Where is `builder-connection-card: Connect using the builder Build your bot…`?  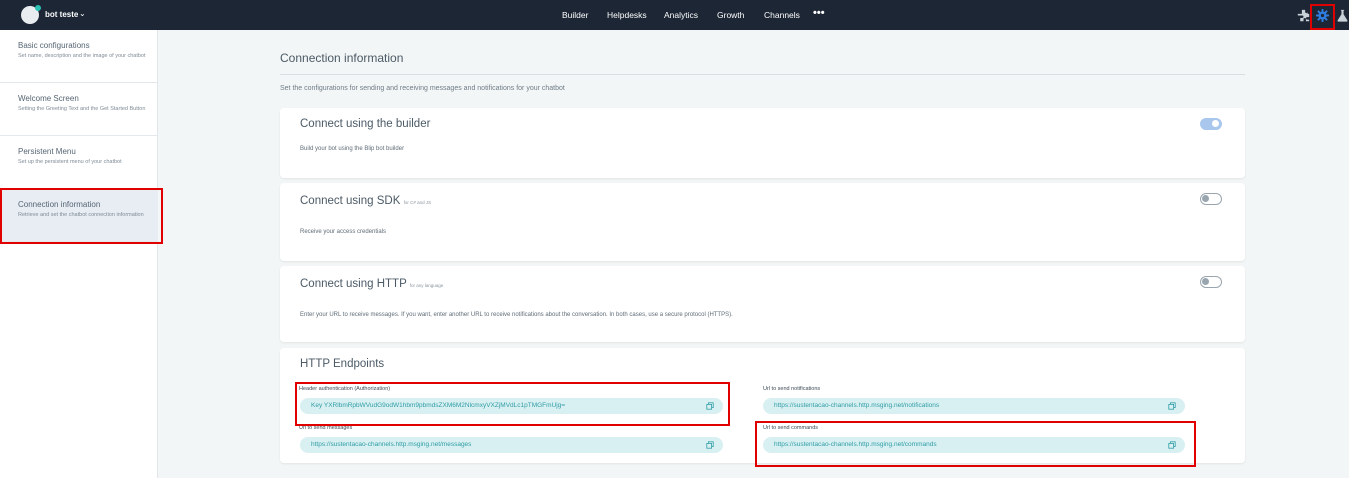 builder-connection-card: Connect using the builder Build your bot… is located at coordinates (762, 143).